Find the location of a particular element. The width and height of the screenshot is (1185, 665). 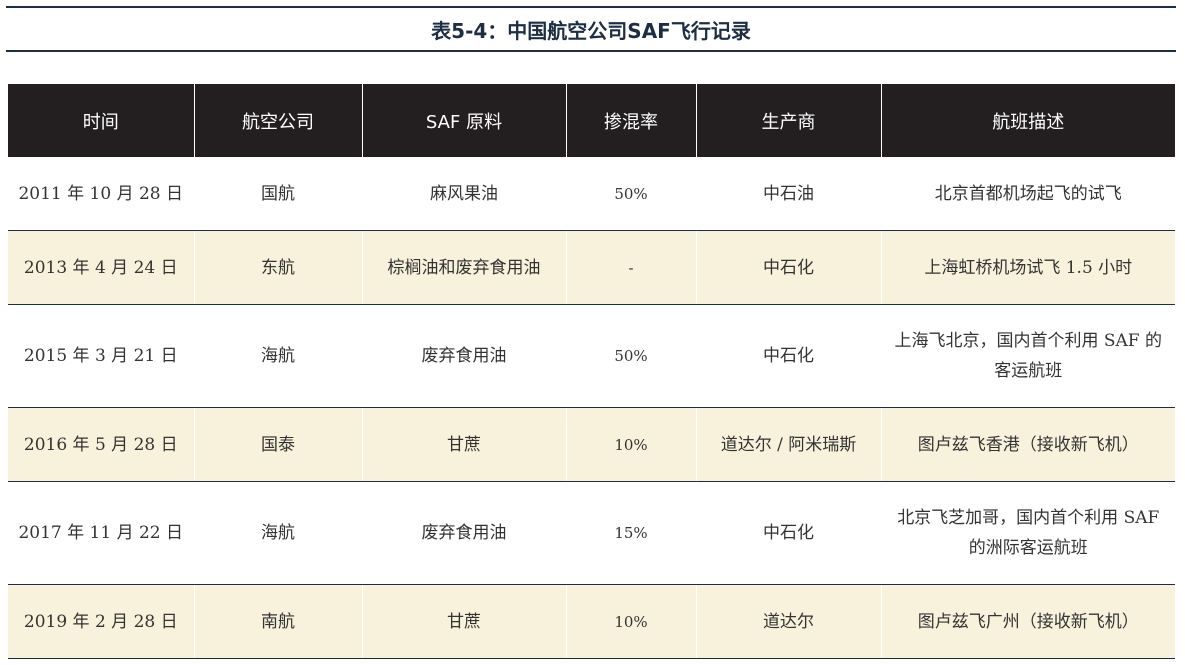

cell-blend: 15% is located at coordinates (631, 533).